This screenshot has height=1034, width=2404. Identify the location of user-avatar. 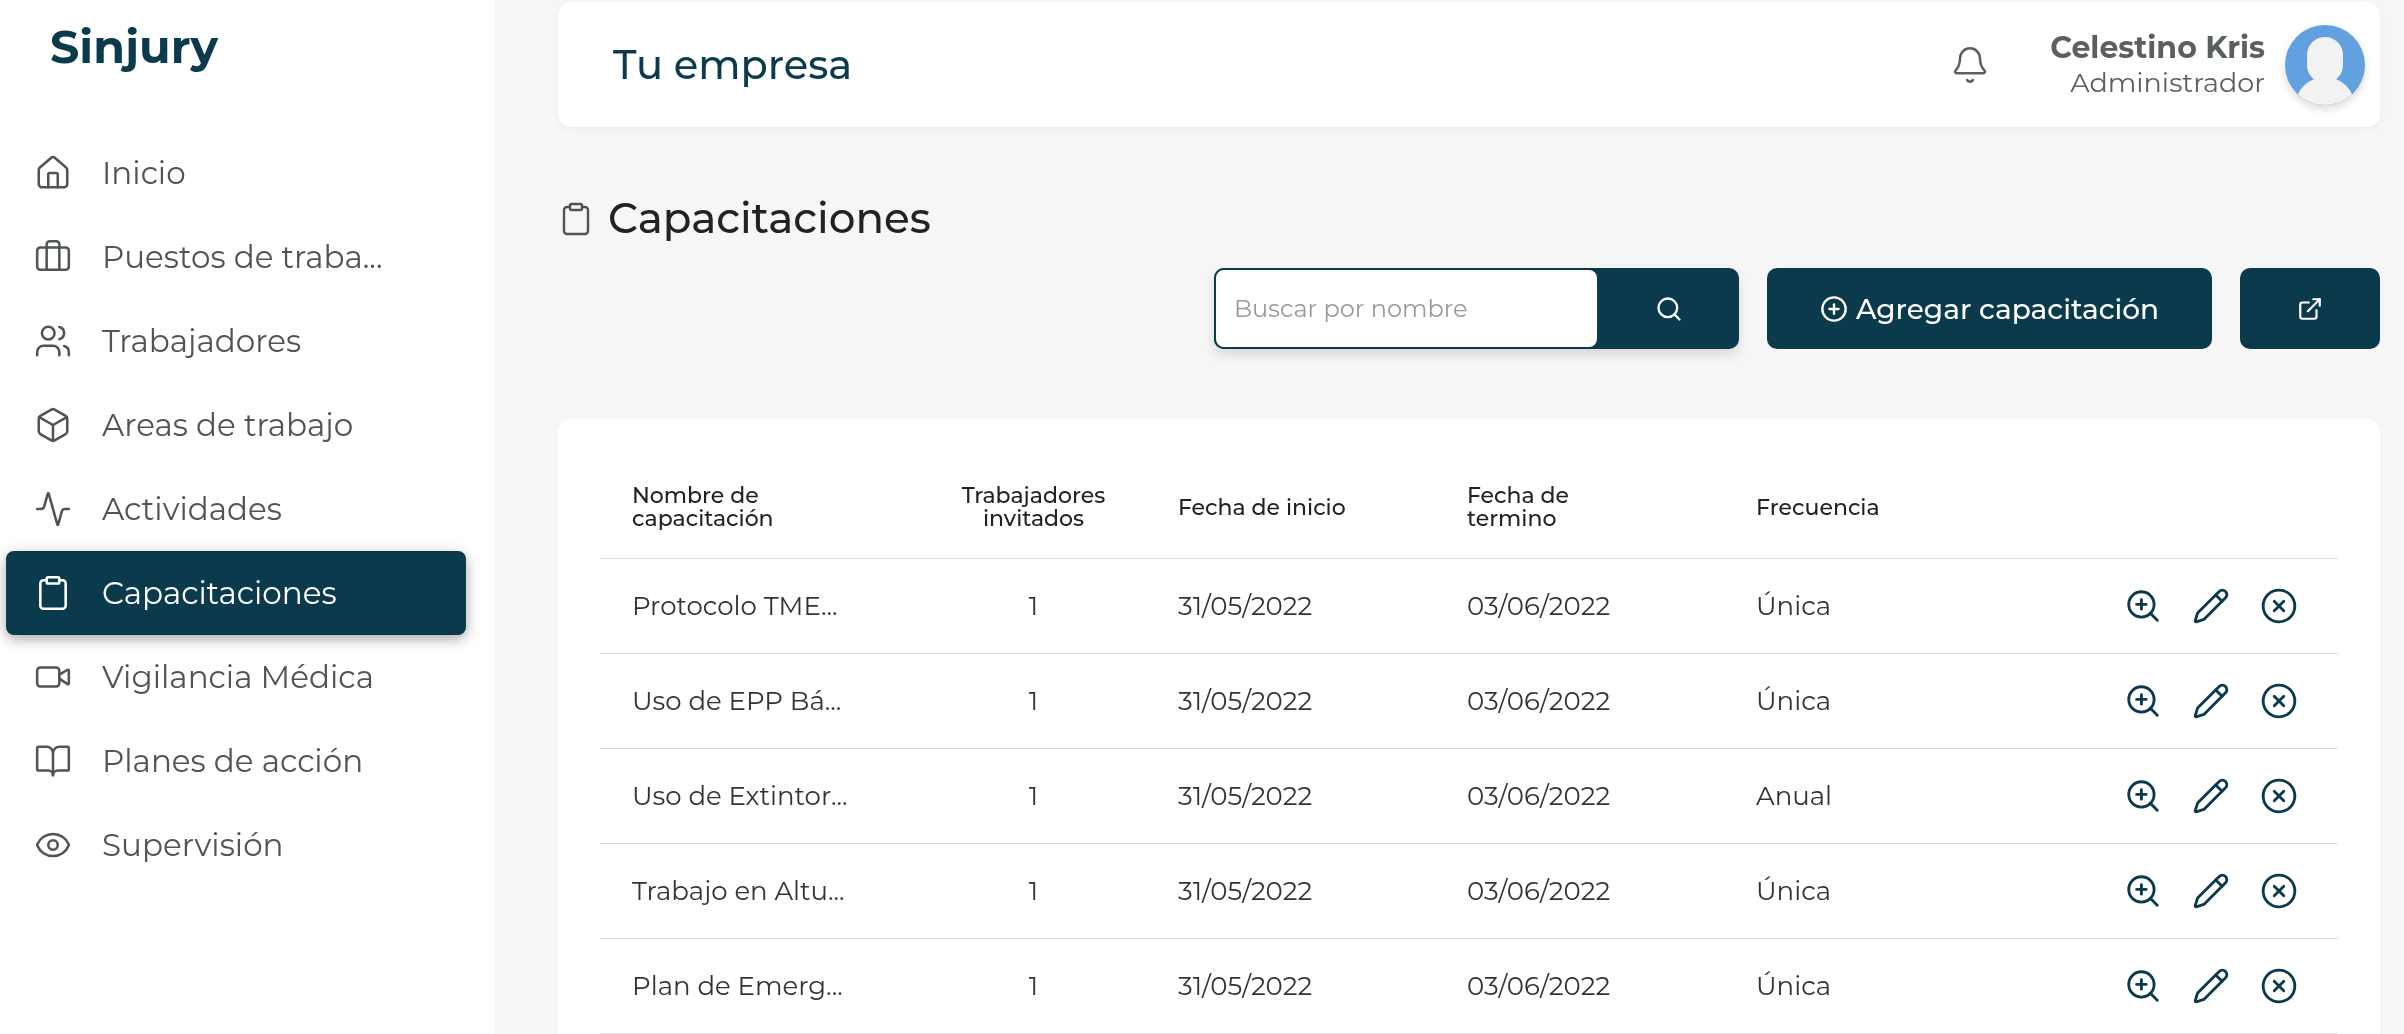
(2325, 64).